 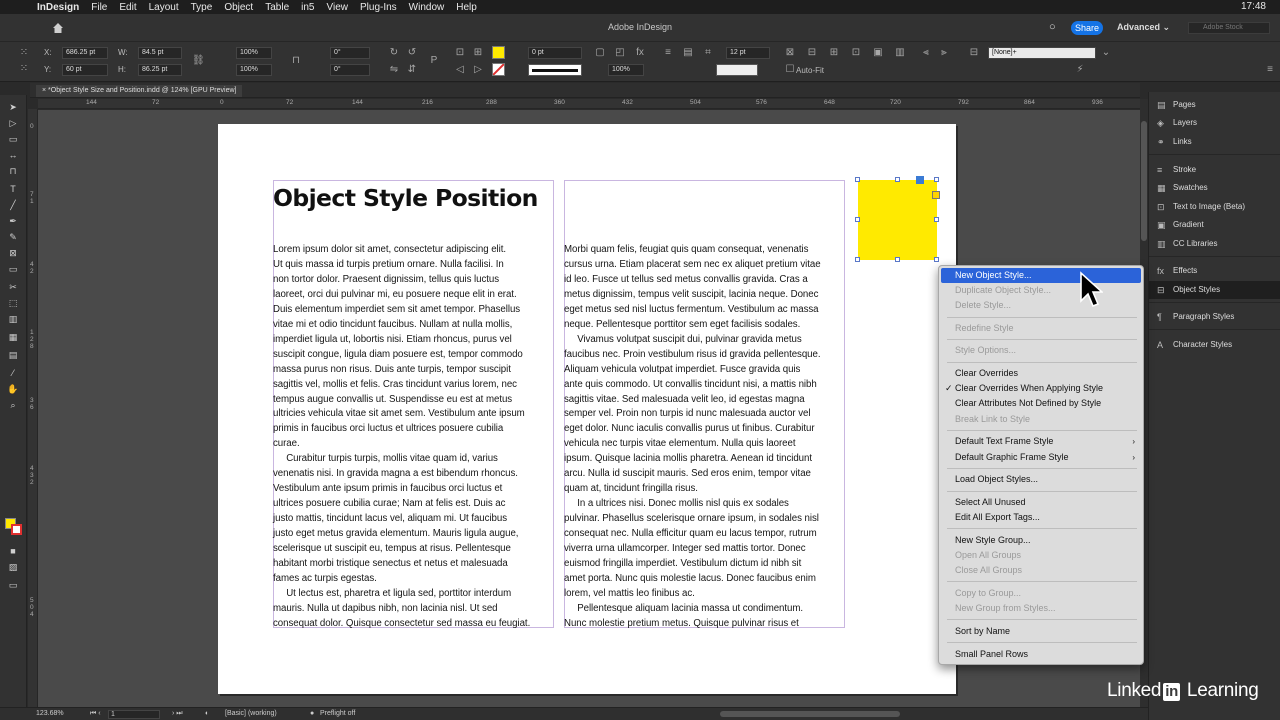 I want to click on rotate-cw-icon: ↻, so click(x=394, y=53).